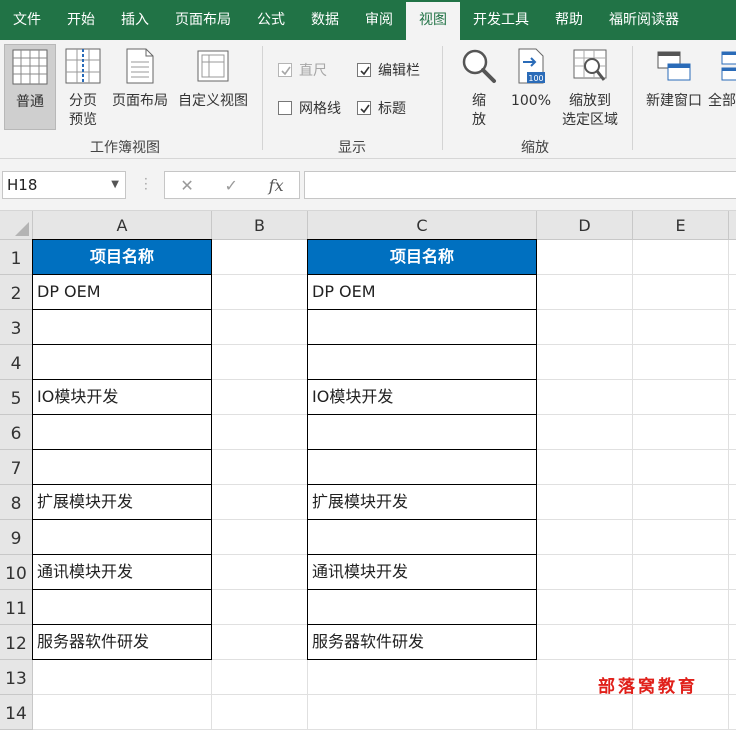 The width and height of the screenshot is (736, 734). What do you see at coordinates (186, 185) in the screenshot?
I see `cancel-icon: ✕` at bounding box center [186, 185].